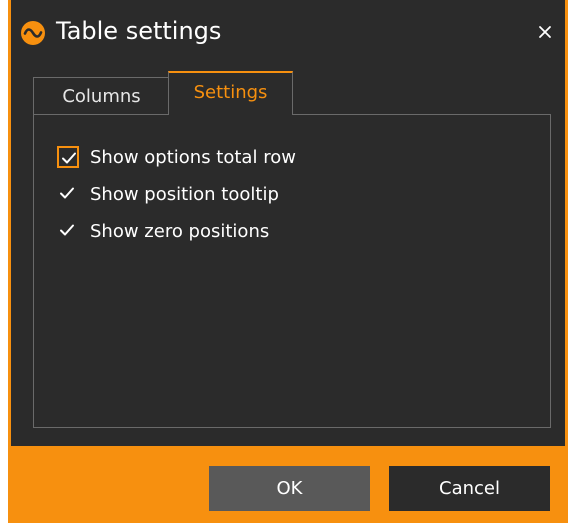 This screenshot has height=523, width=572. I want to click on window-title: Table settings, so click(139, 31).